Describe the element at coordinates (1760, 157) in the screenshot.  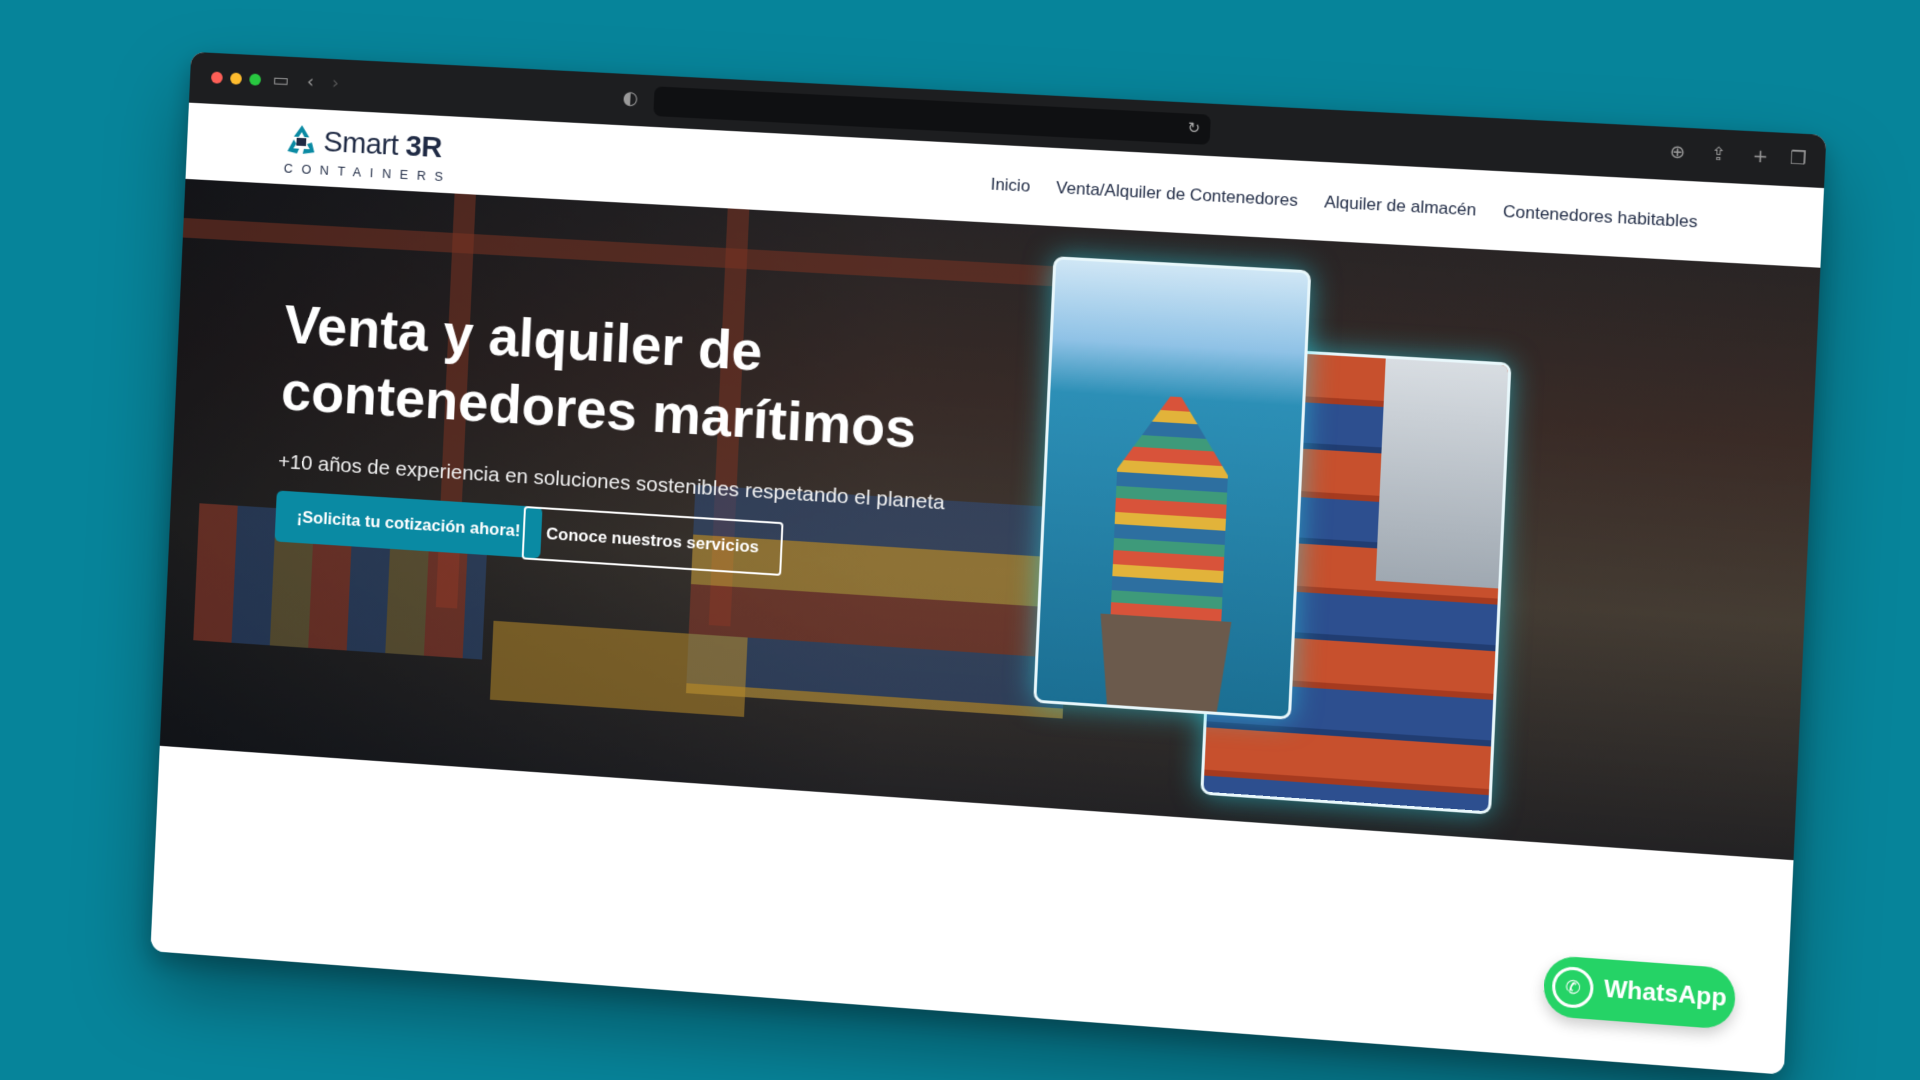
I see `new-tab-icon: +` at that location.